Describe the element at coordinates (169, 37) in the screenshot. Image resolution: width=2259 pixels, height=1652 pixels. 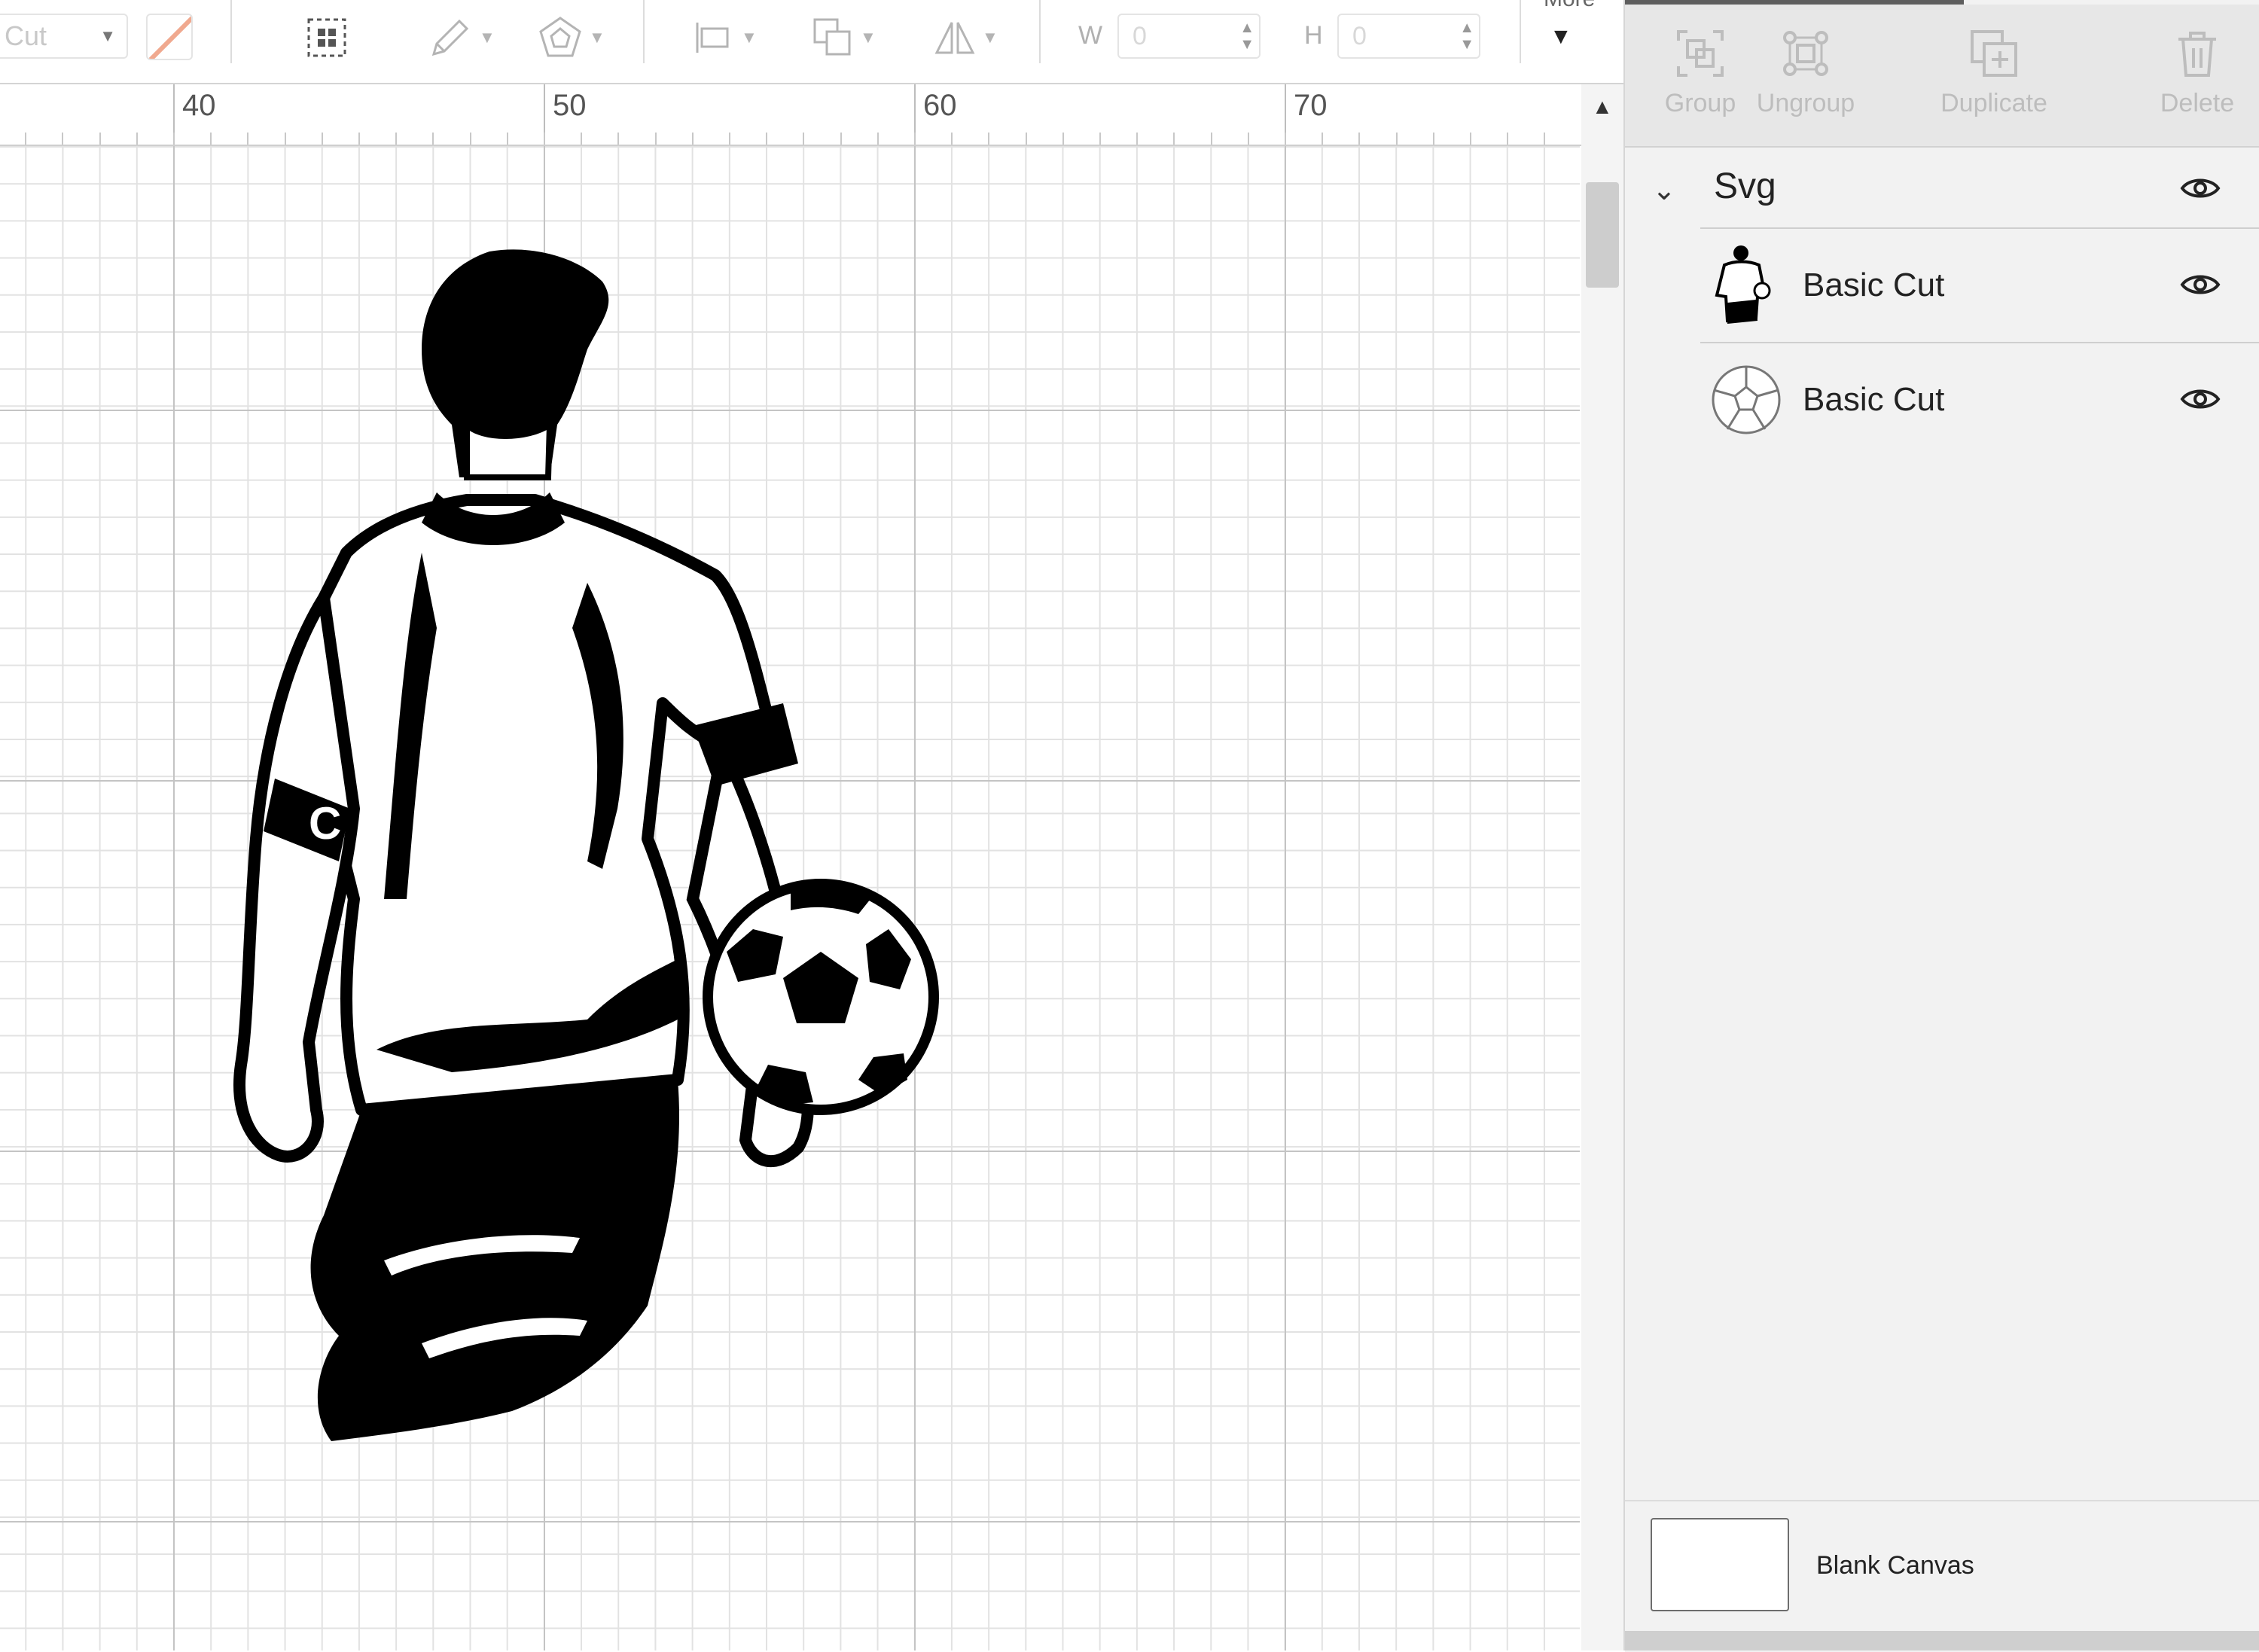
I see `color-swatch-button` at that location.